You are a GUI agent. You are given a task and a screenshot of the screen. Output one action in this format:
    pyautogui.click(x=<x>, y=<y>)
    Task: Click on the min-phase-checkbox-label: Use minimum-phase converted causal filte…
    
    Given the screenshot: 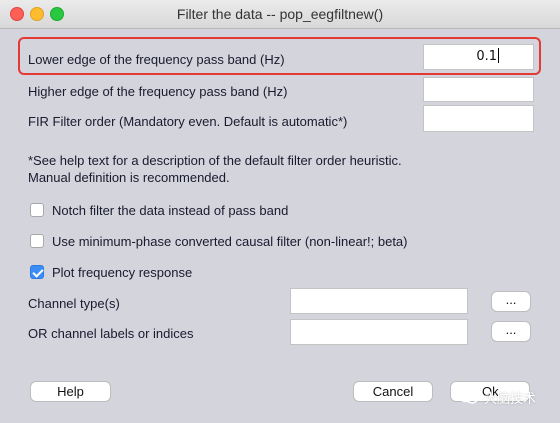 What is the action you would take?
    pyautogui.click(x=230, y=241)
    